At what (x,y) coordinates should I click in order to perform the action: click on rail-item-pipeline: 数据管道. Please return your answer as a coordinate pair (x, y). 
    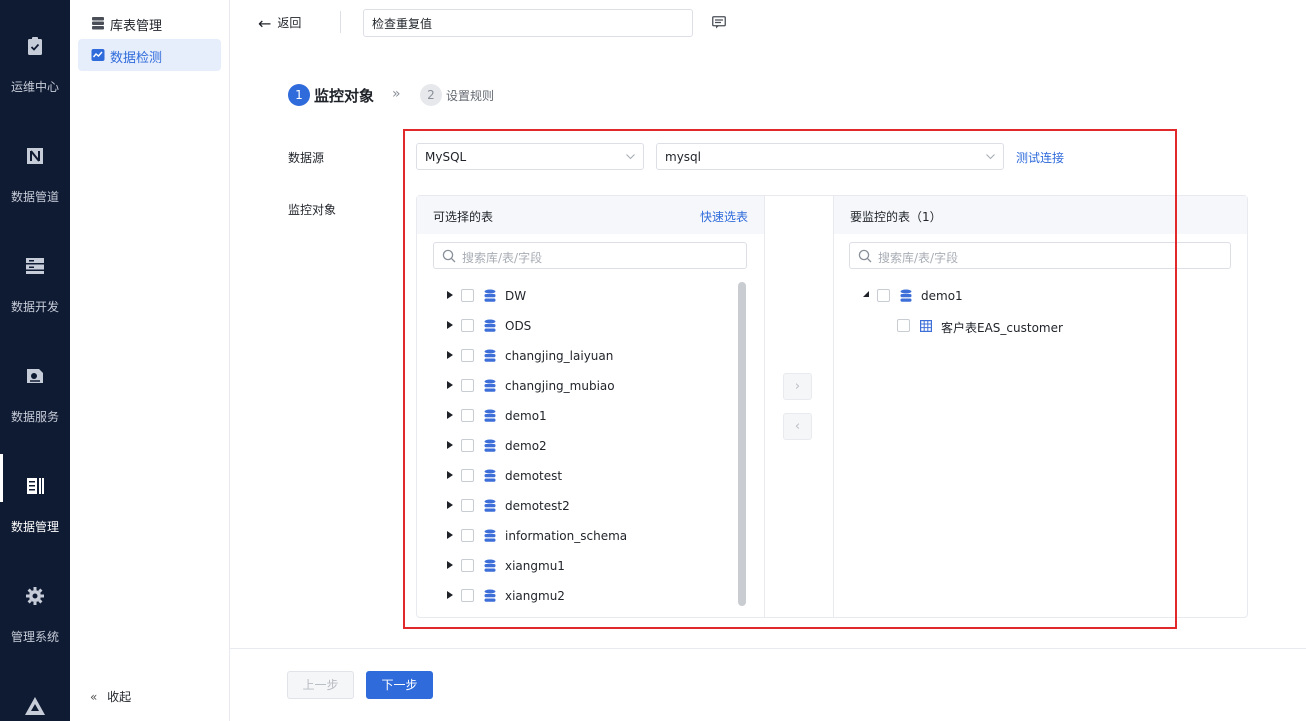
    Looking at the image, I should click on (35, 165).